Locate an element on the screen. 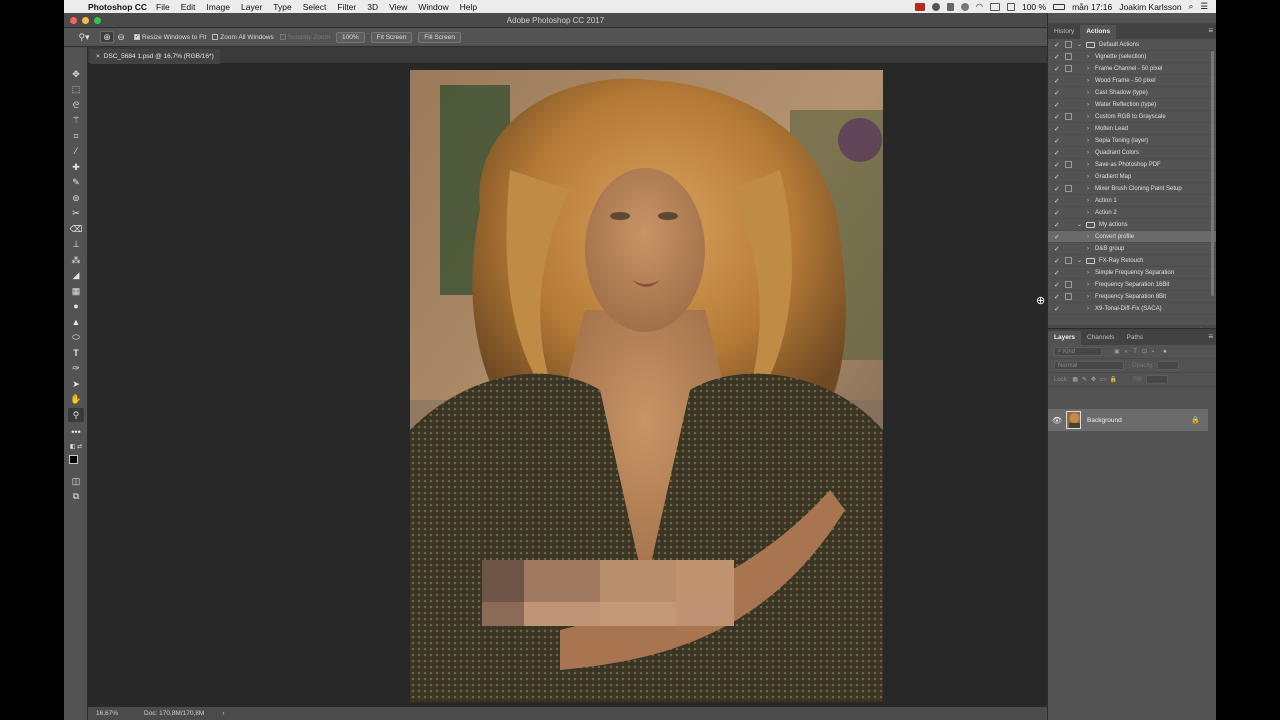 The image size is (1280, 720). lock-icons: ▦✎✥▭🔒 is located at coordinates (1096, 379).